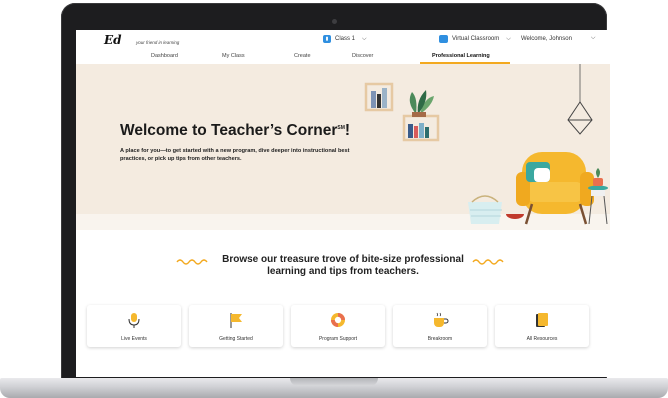 The height and width of the screenshot is (398, 668). What do you see at coordinates (236, 320) in the screenshot?
I see `flag-icon` at bounding box center [236, 320].